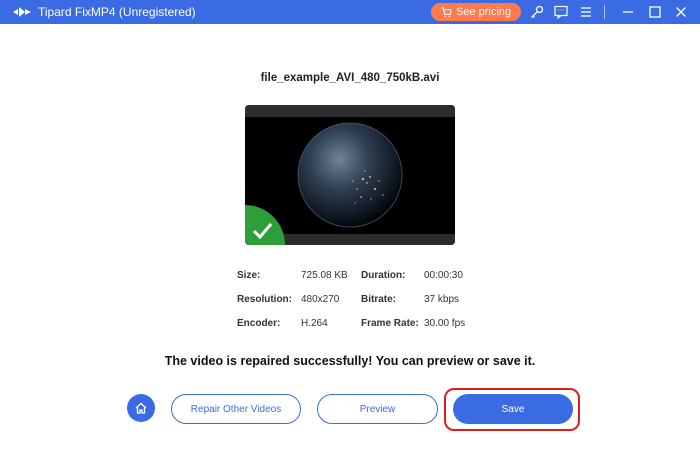 This screenshot has width=700, height=450. I want to click on maximize-icon, so click(655, 12).